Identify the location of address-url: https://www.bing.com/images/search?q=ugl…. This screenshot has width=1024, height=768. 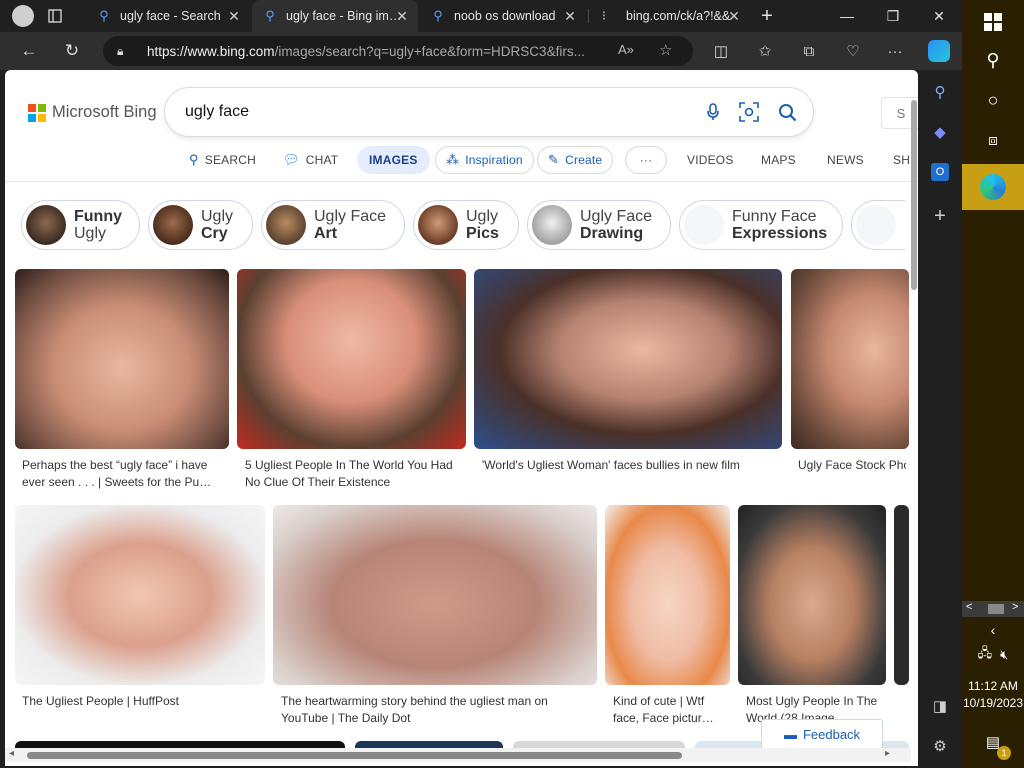
(366, 51).